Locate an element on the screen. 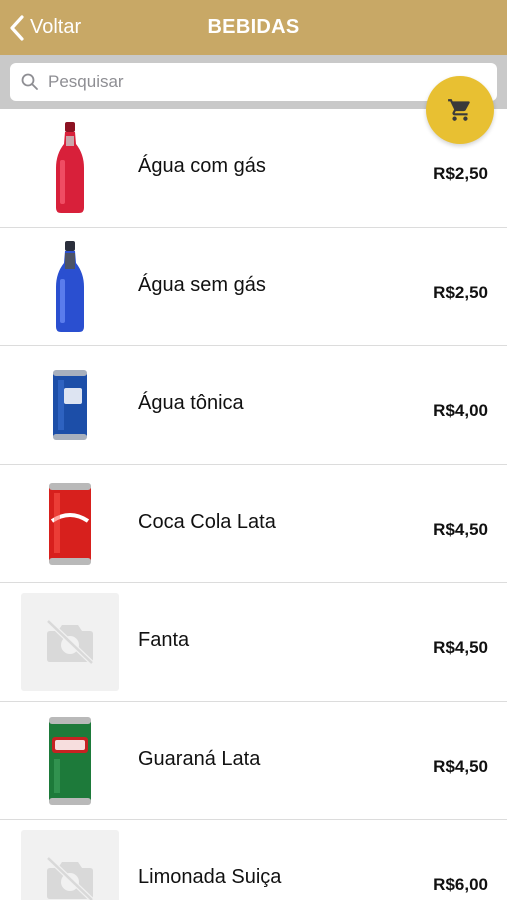  search-box is located at coordinates (253, 82).